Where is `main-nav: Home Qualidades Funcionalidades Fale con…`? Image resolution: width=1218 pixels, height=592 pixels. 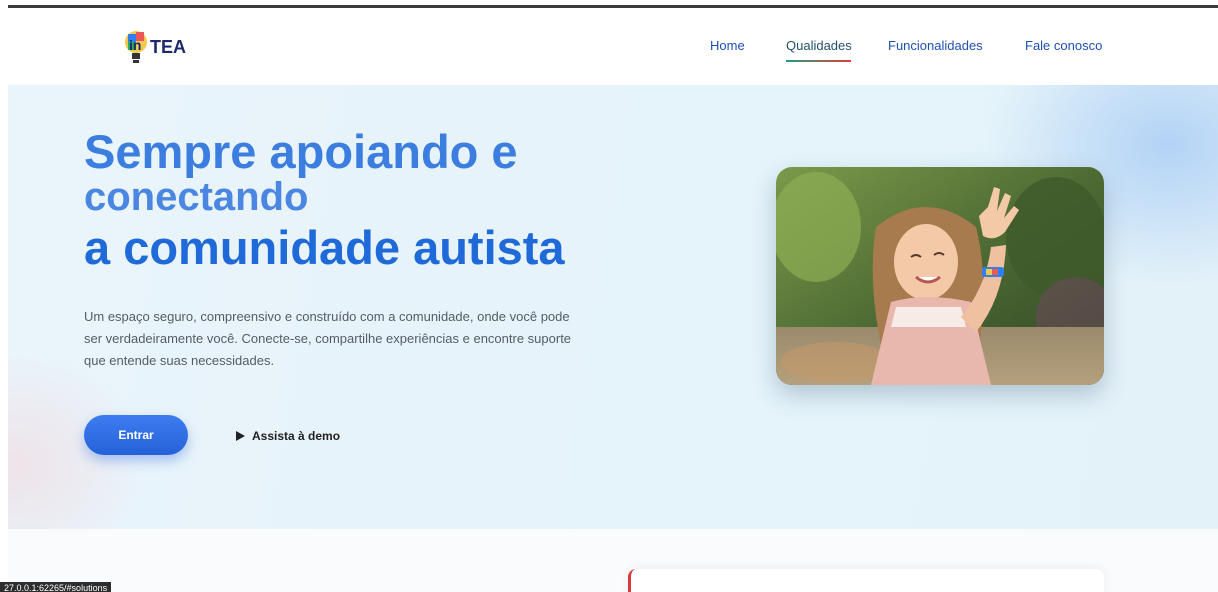 main-nav: Home Qualidades Funcionalidades Fale con… is located at coordinates (613, 50).